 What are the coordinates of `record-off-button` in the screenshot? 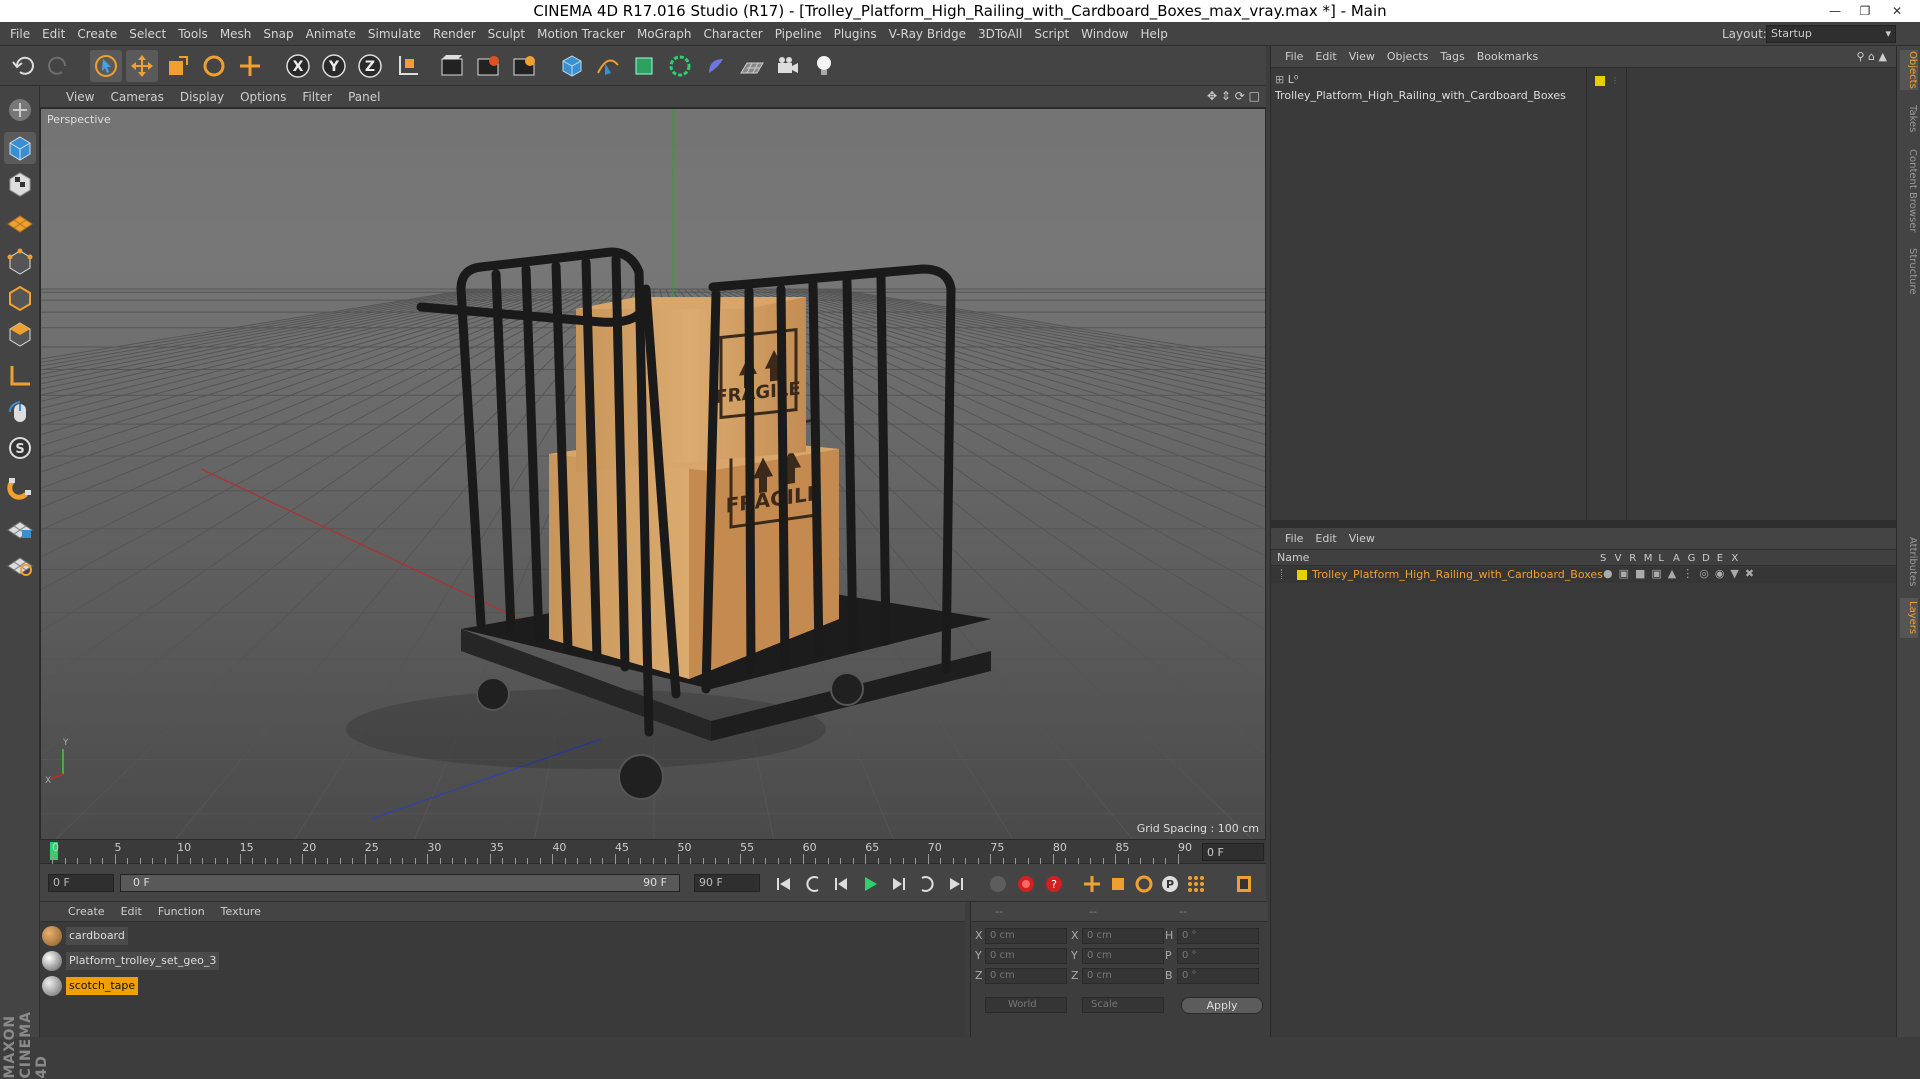 It's located at (998, 884).